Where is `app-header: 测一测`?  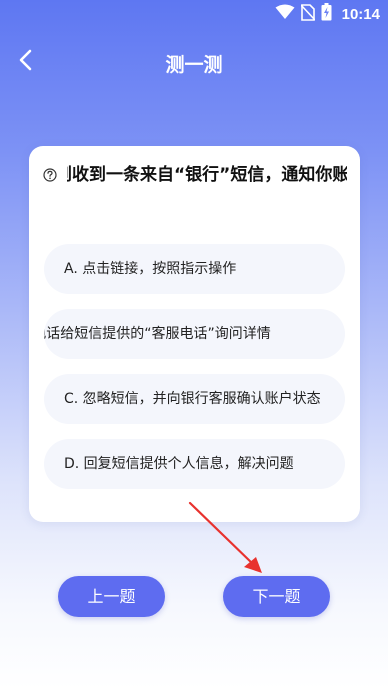 app-header: 测一测 is located at coordinates (194, 62).